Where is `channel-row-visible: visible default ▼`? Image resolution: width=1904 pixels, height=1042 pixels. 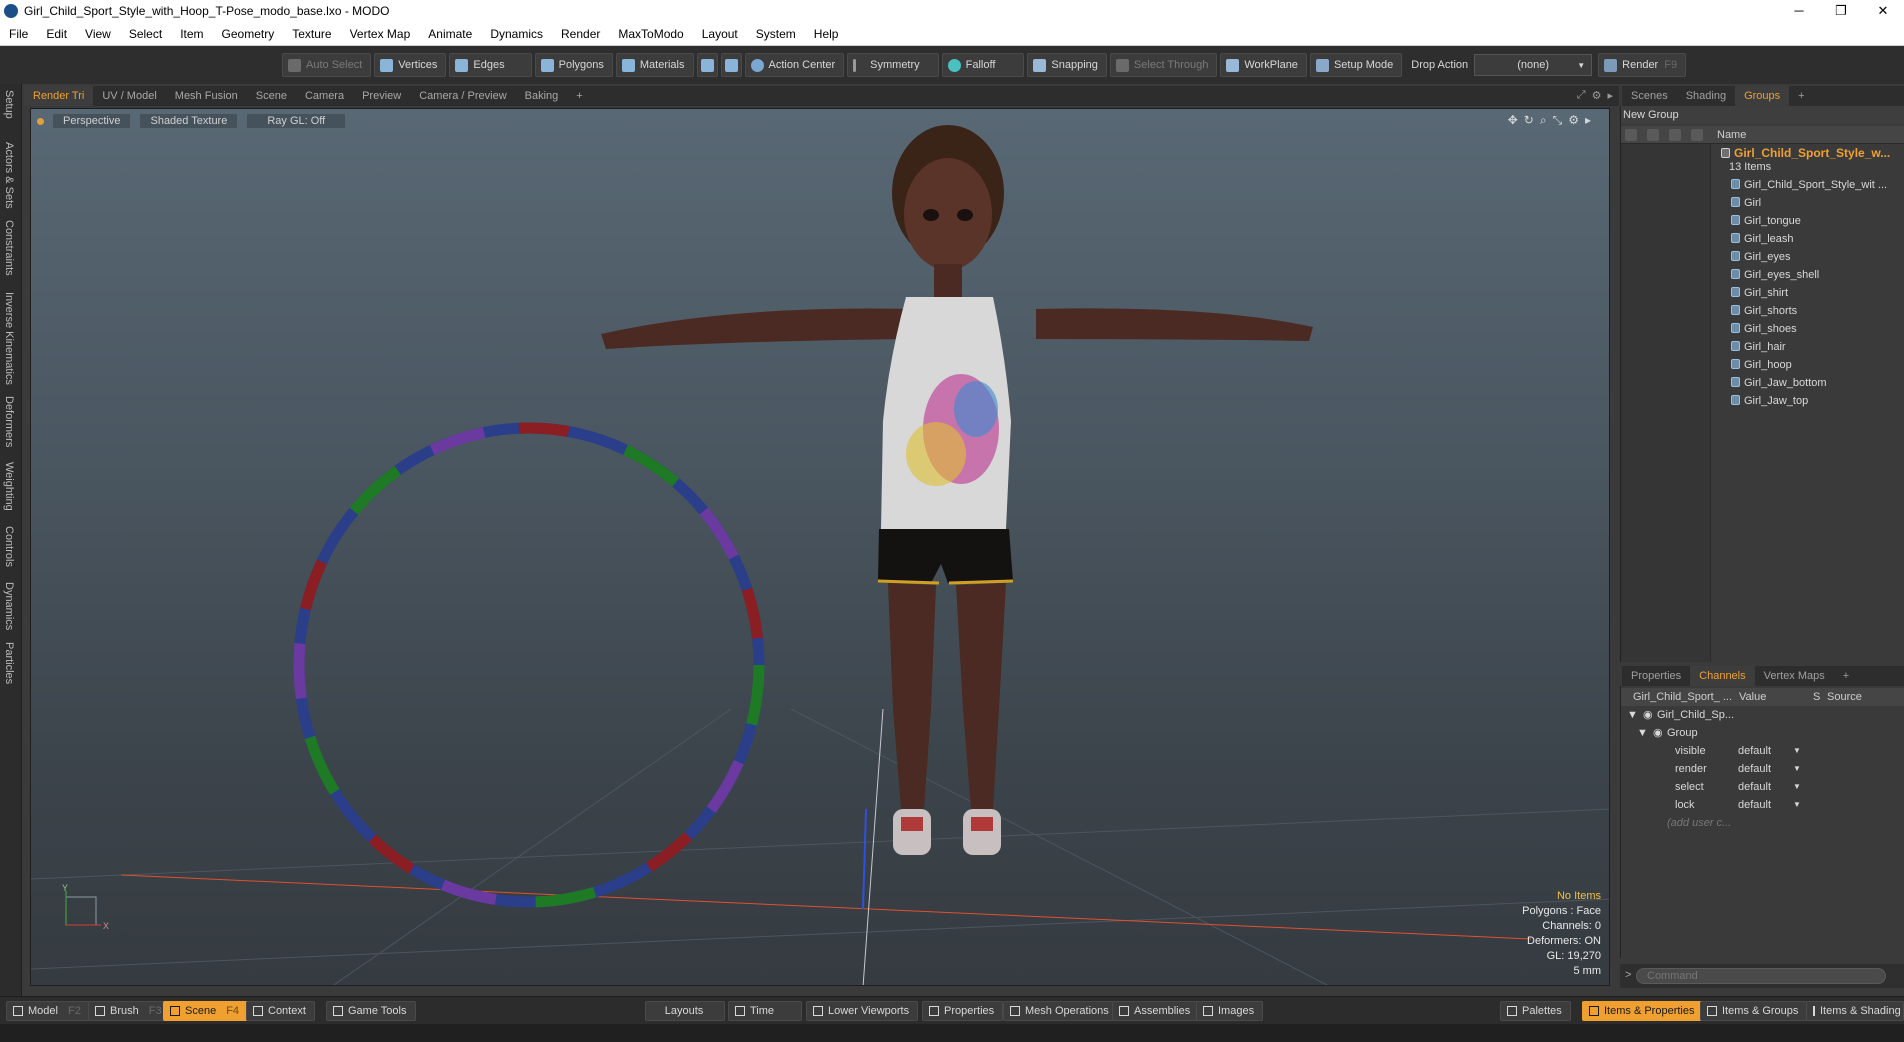 channel-row-visible: visible default ▼ is located at coordinates (1762, 751).